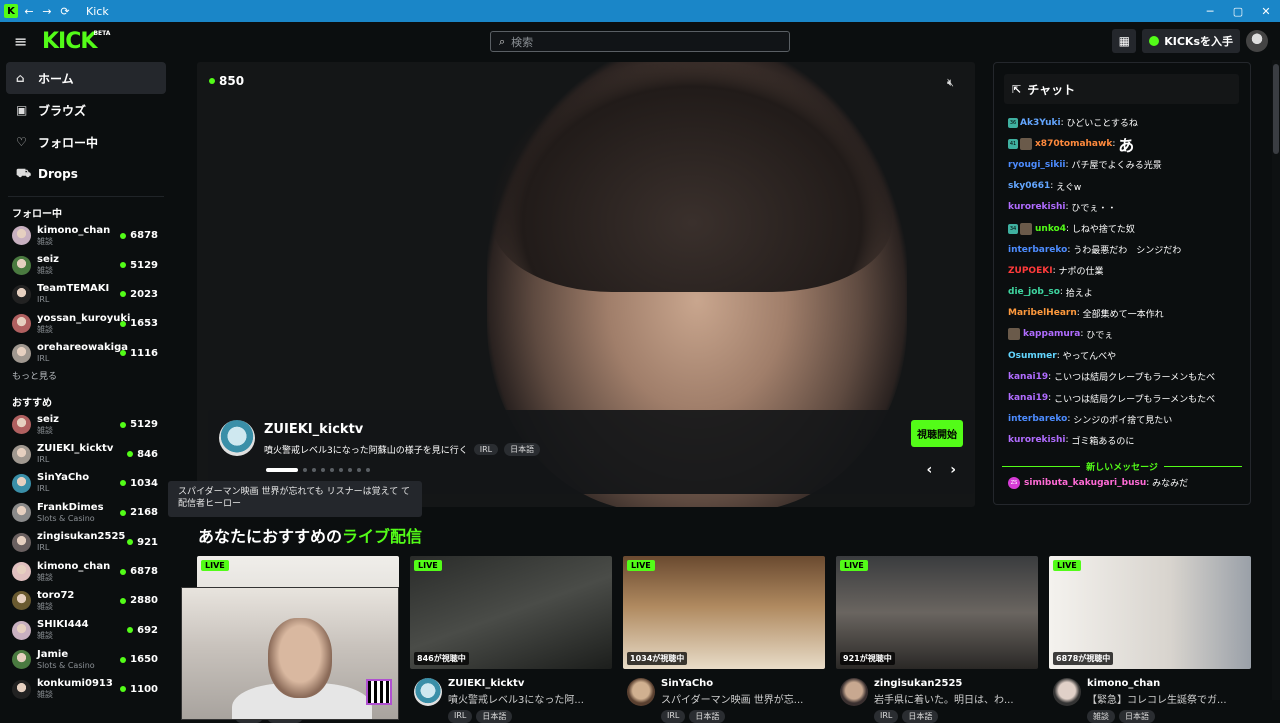 This screenshot has width=1280, height=723. What do you see at coordinates (86, 512) in the screenshot?
I see `sidebar-channel: FrankDimes Slots & Casino 2168` at bounding box center [86, 512].